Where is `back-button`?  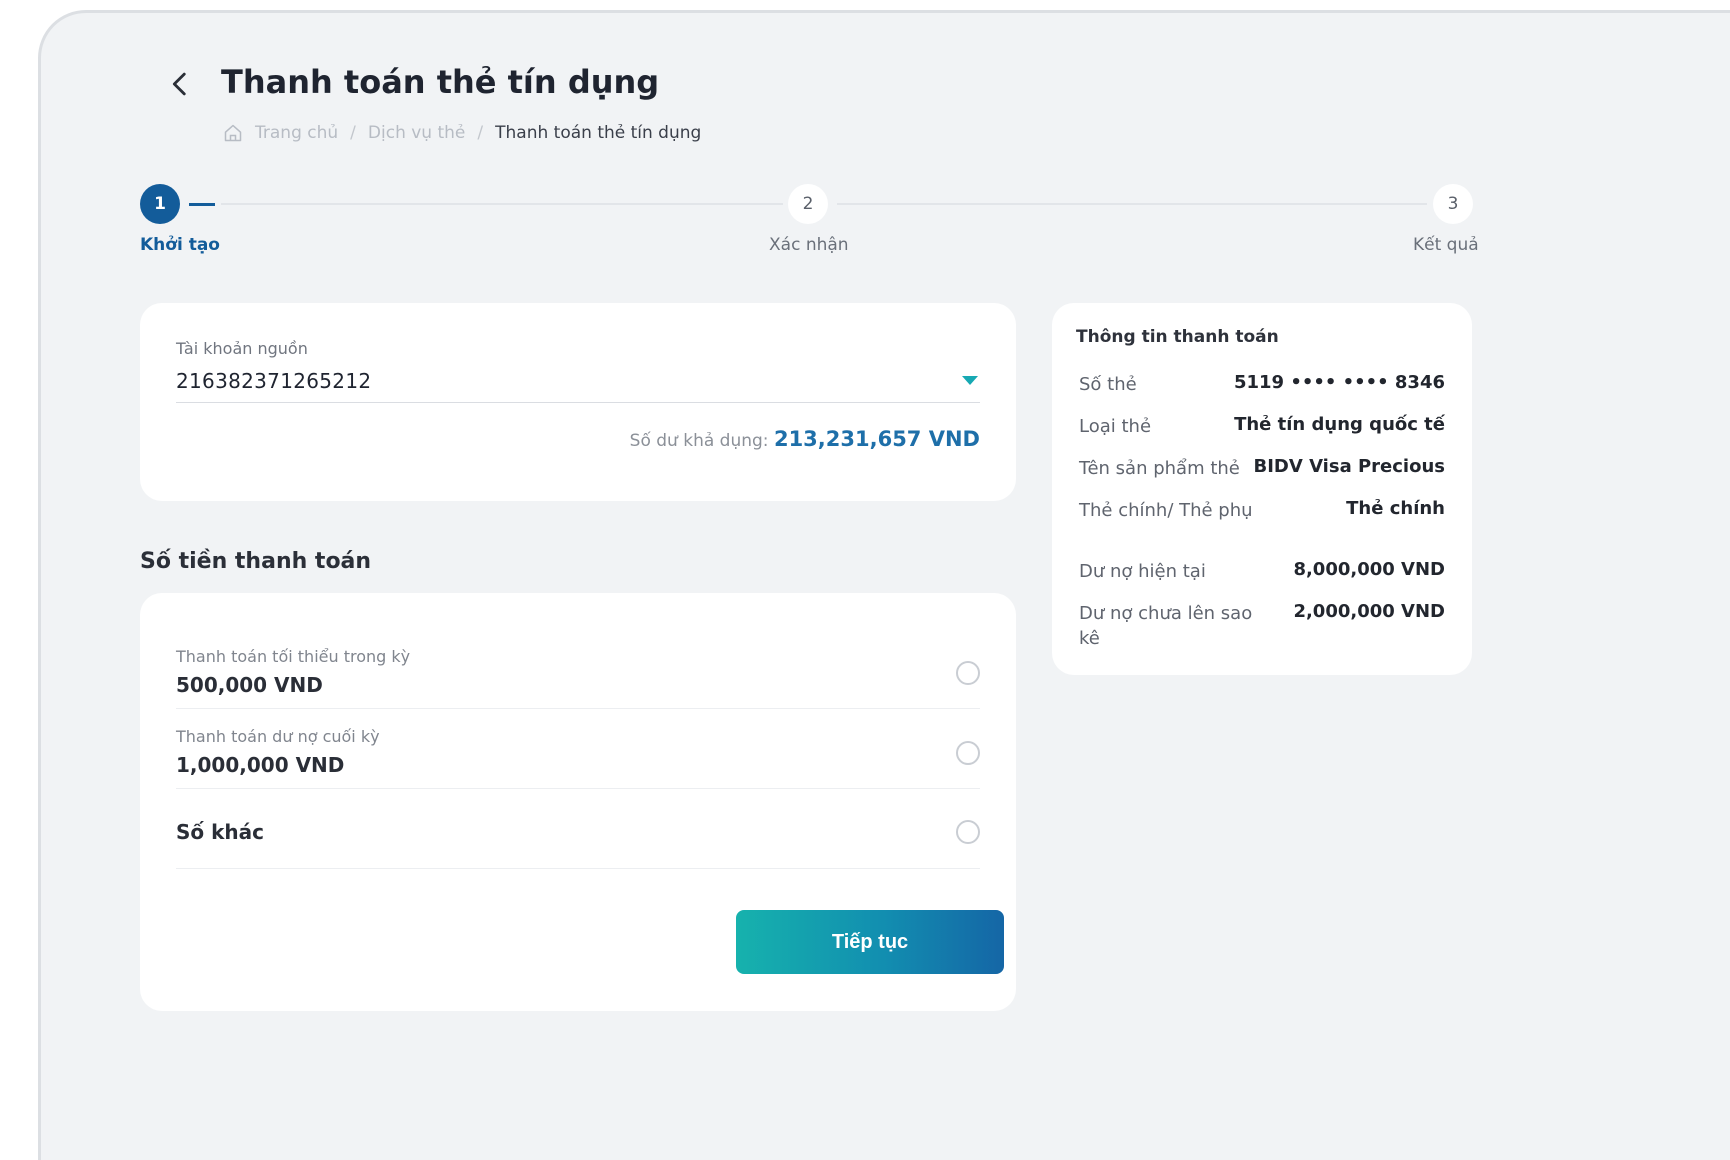
back-button is located at coordinates (180, 84).